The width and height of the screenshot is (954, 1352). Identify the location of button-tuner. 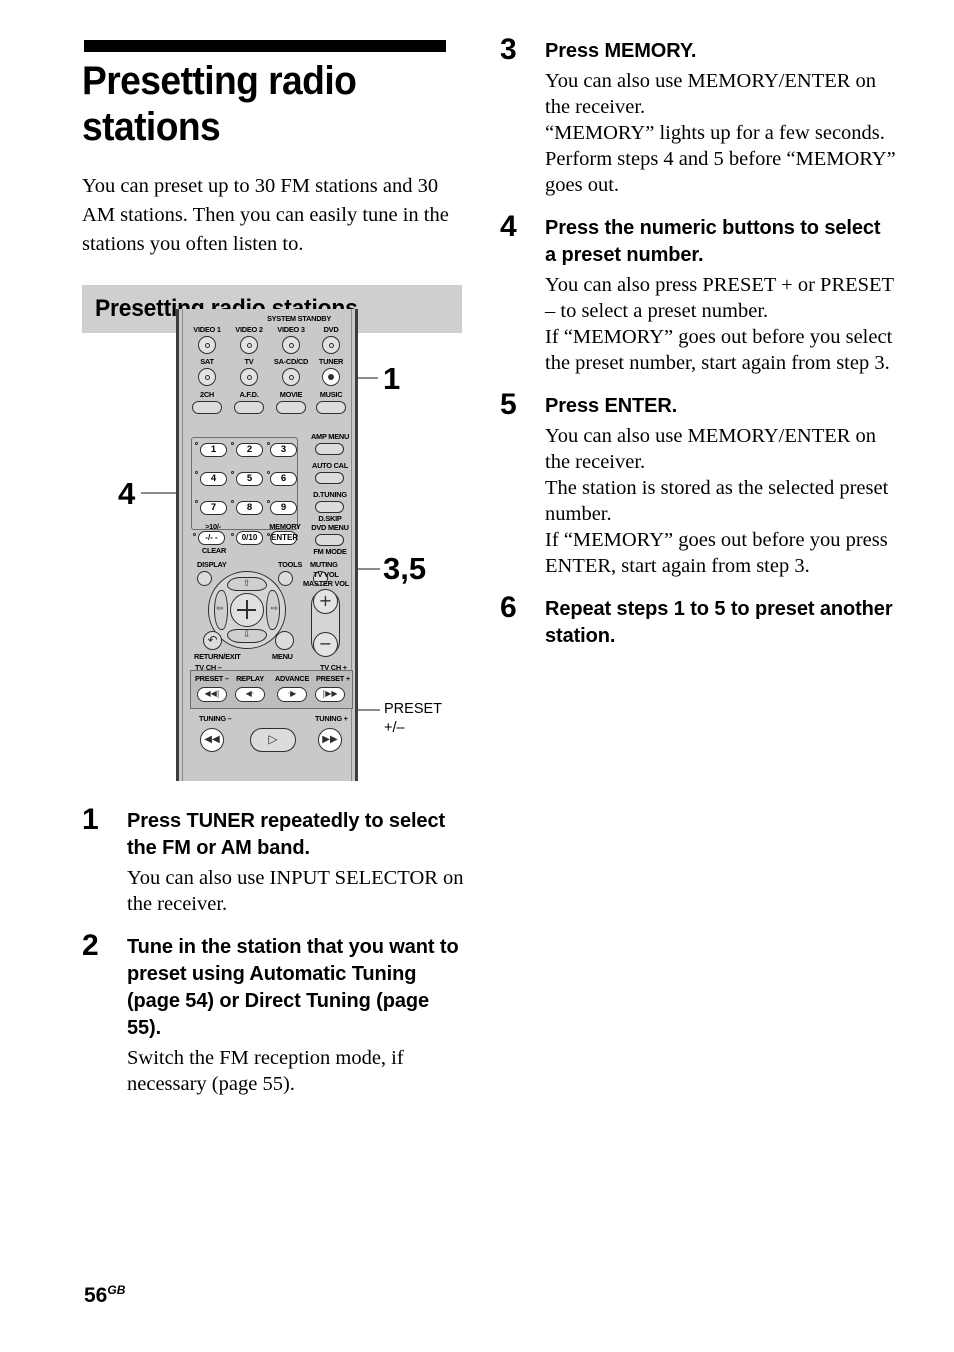
(331, 377).